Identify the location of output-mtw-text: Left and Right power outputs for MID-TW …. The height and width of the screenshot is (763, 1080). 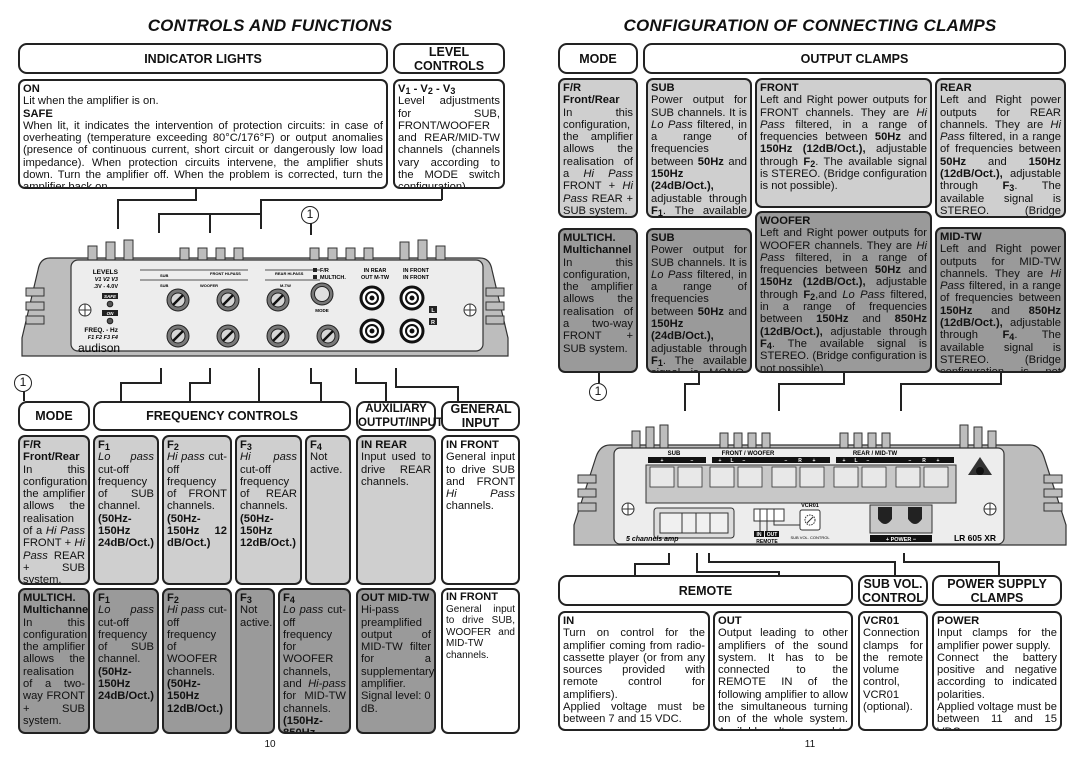
(1000, 261).